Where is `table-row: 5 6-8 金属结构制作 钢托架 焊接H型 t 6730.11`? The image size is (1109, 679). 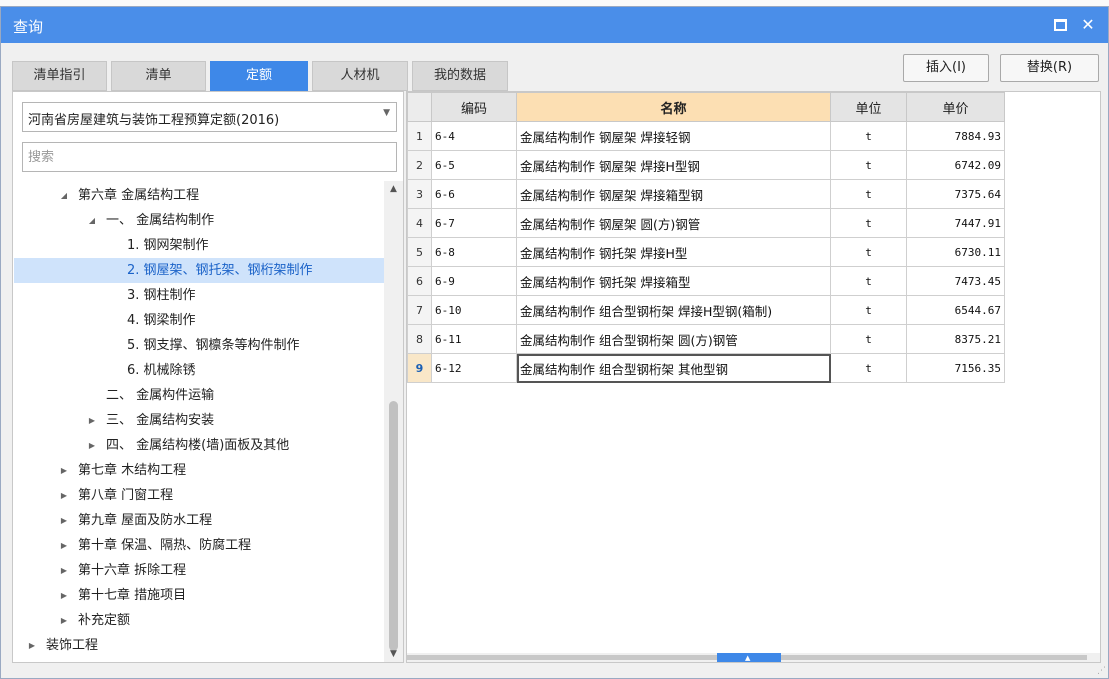 table-row: 5 6-8 金属结构制作 钢托架 焊接H型 t 6730.11 is located at coordinates (706, 252).